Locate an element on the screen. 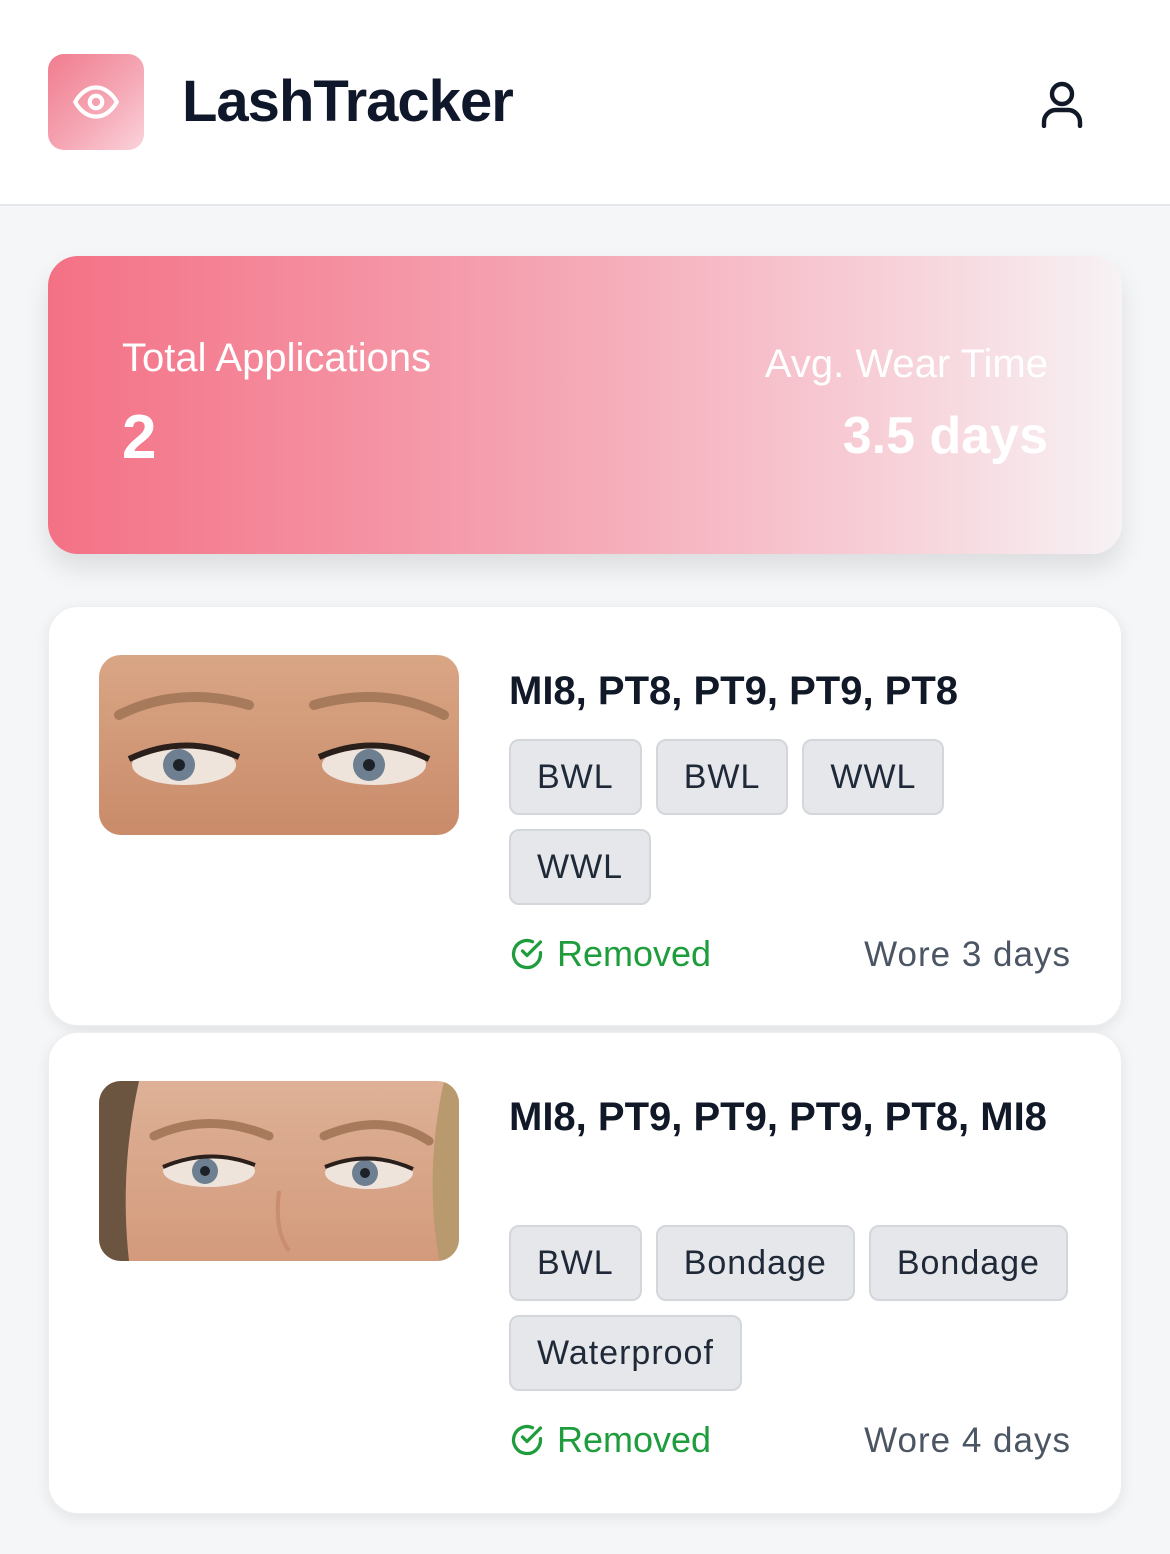 The height and width of the screenshot is (1554, 1170). tag-list: BWL Bondage Bondage Waterproof is located at coordinates (789, 1308).